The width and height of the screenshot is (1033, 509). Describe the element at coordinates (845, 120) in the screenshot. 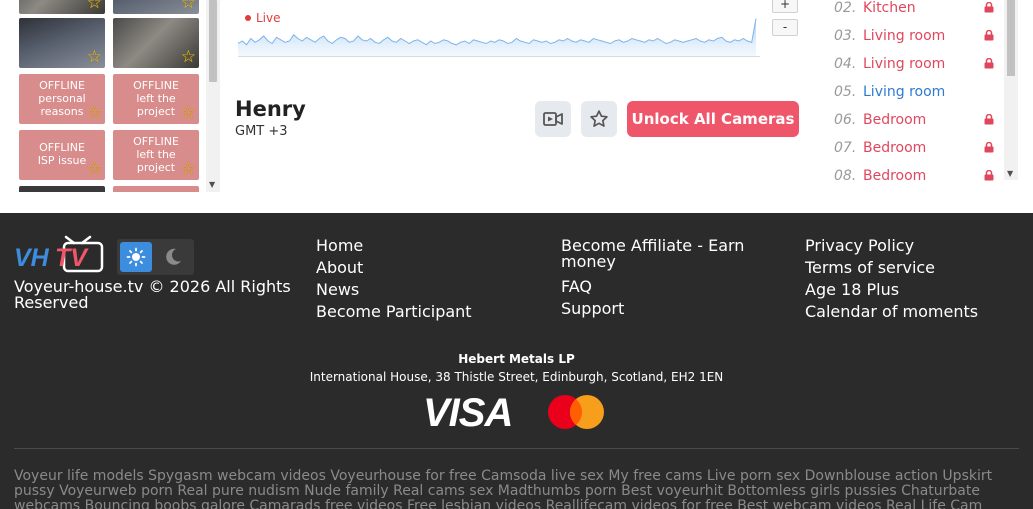

I see `room-number: 06.` at that location.